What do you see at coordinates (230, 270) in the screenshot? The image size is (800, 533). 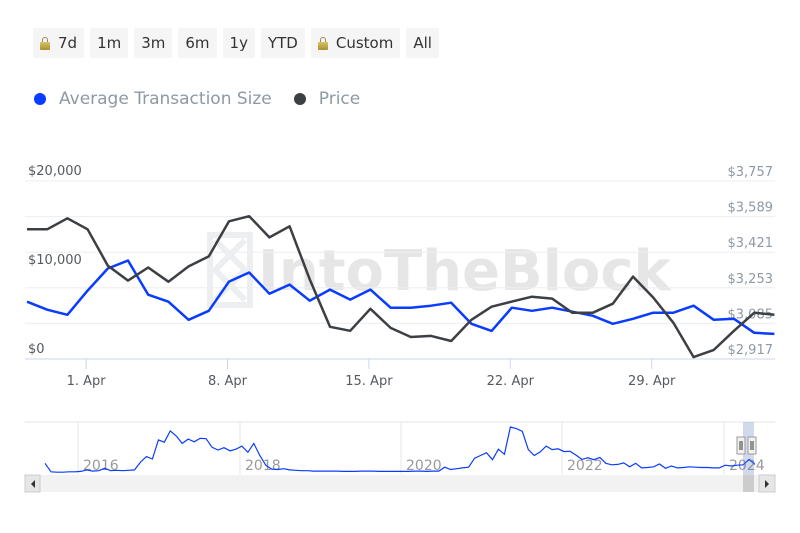 I see `watermark-logo-icon` at bounding box center [230, 270].